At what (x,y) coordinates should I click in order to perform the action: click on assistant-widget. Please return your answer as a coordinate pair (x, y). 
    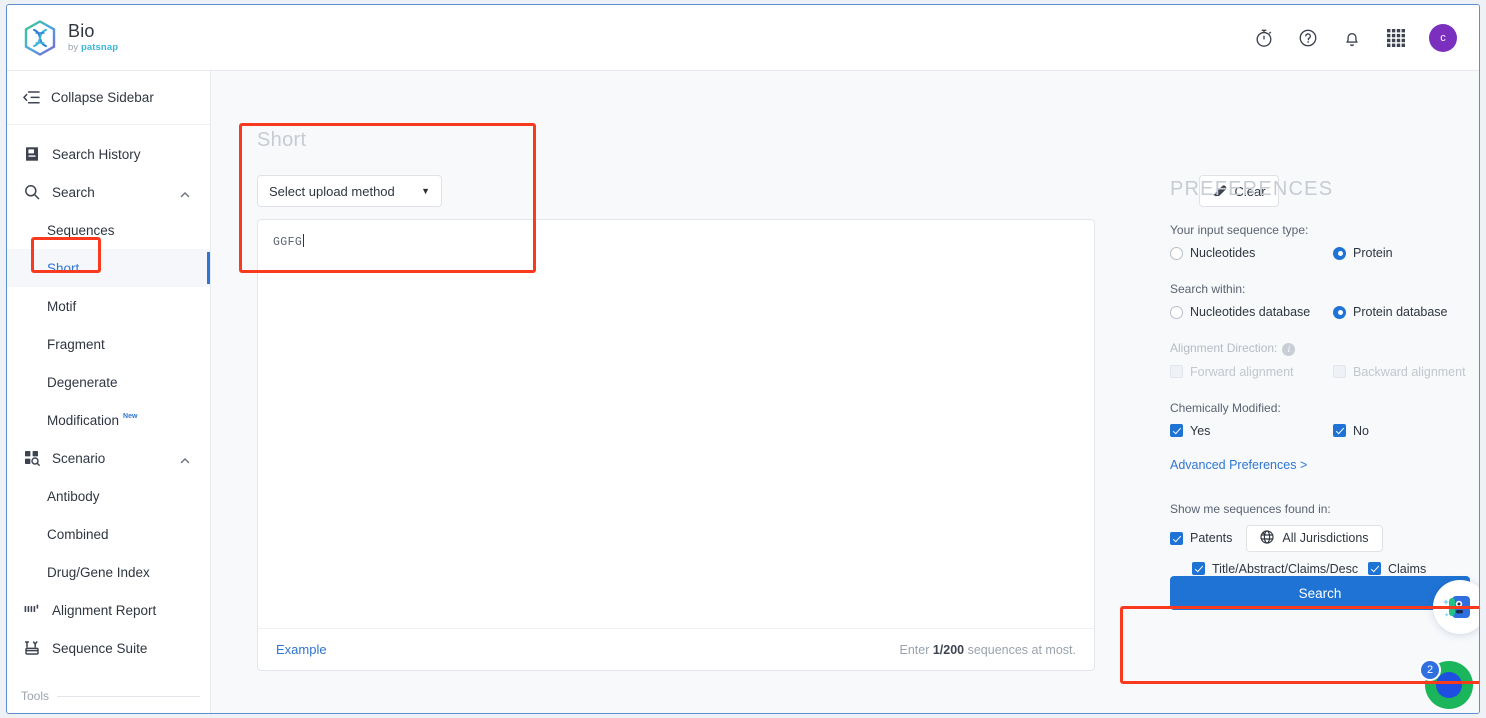
    Looking at the image, I should click on (1456, 607).